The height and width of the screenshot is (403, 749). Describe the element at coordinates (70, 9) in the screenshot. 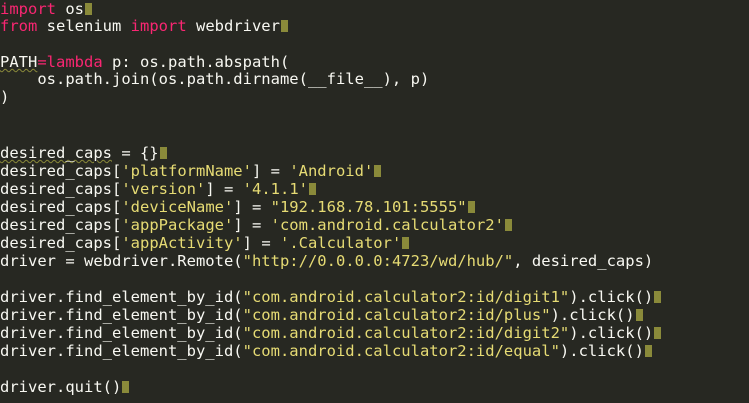

I see `code-token: os` at that location.